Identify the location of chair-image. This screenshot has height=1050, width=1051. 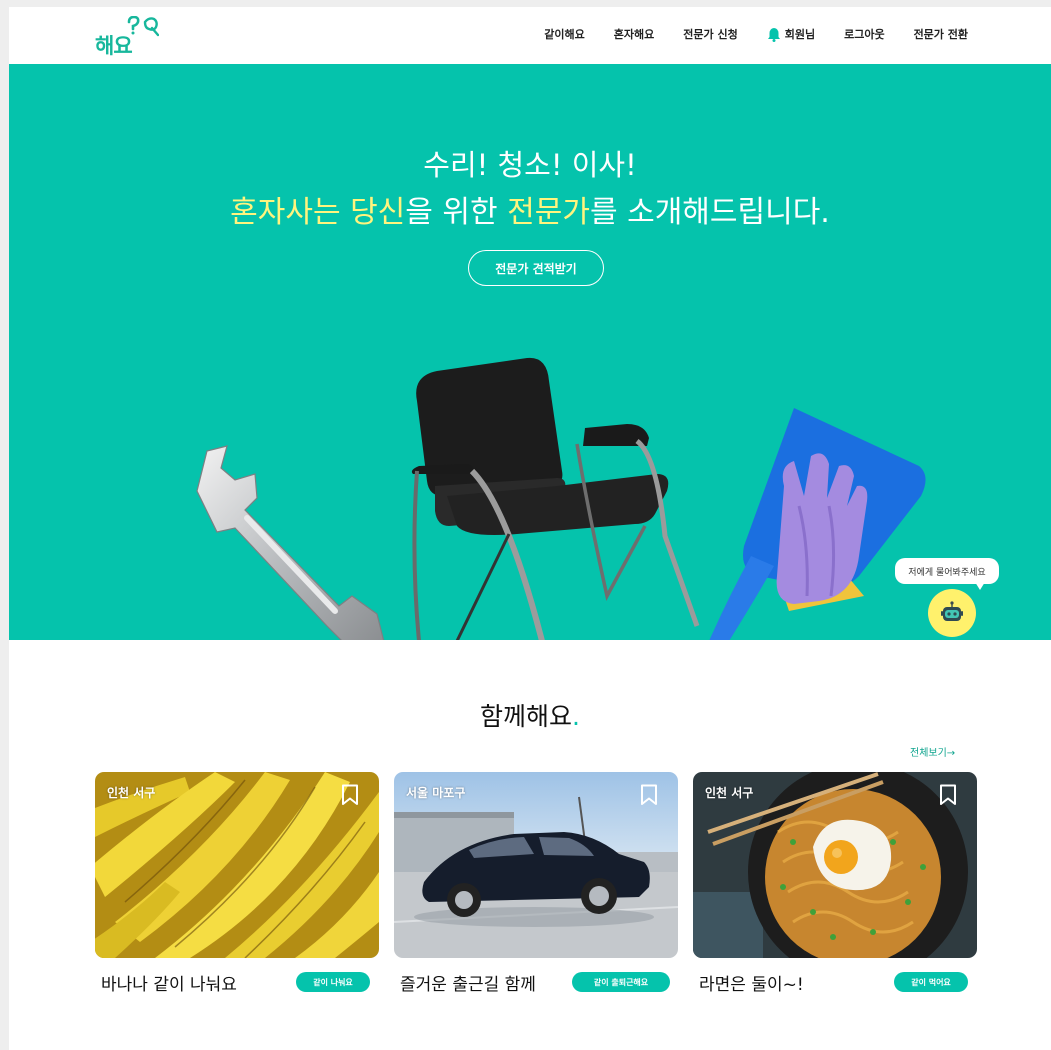
(555, 498).